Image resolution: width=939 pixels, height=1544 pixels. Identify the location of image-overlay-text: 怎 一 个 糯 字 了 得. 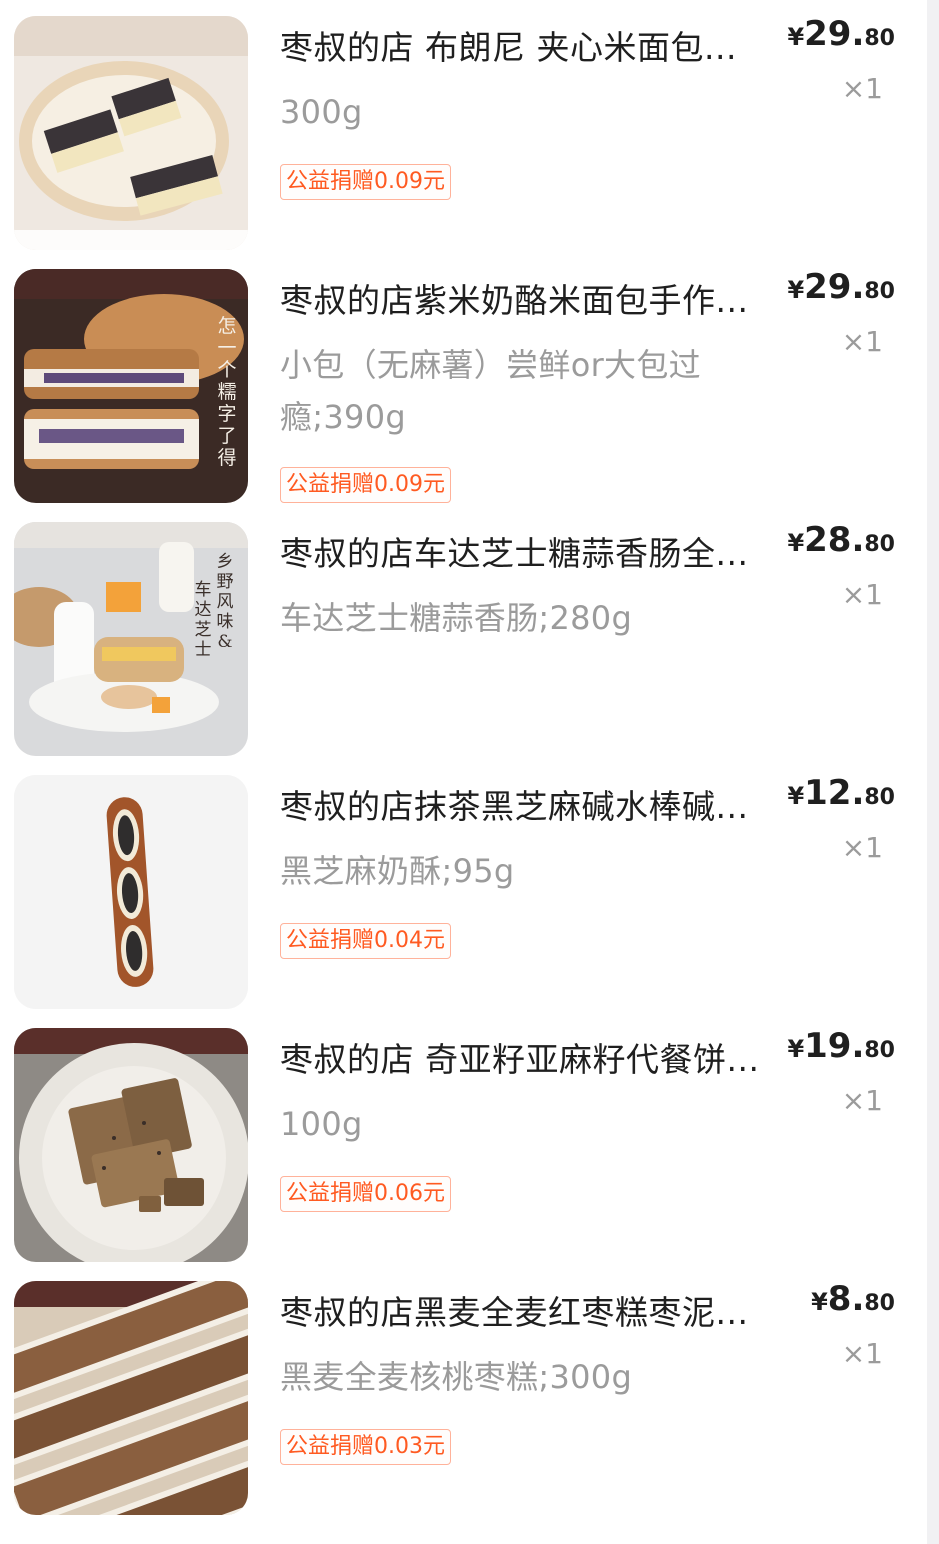
(227, 392).